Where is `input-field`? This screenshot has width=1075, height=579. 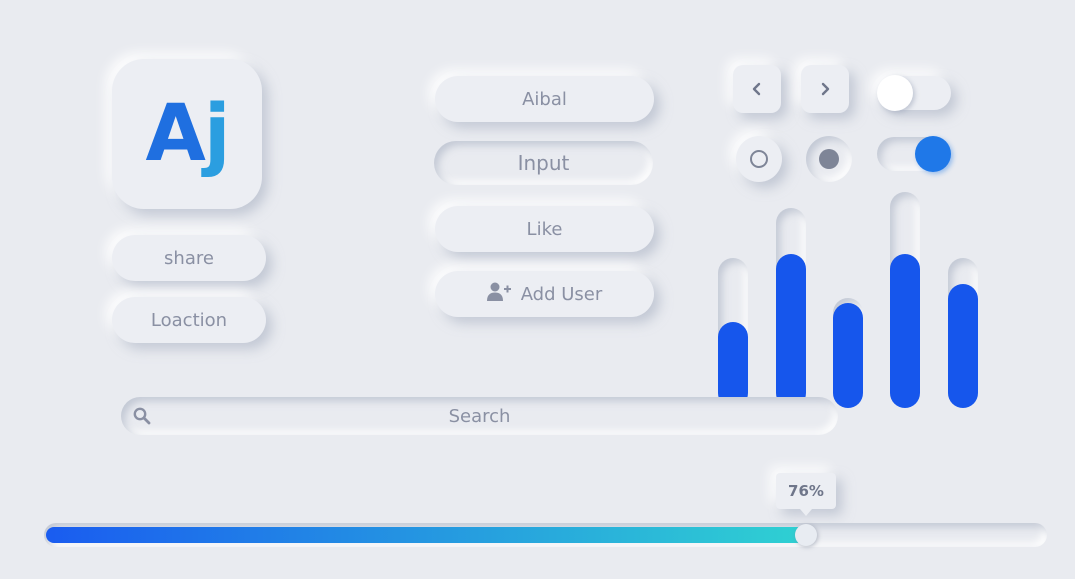 input-field is located at coordinates (543, 163).